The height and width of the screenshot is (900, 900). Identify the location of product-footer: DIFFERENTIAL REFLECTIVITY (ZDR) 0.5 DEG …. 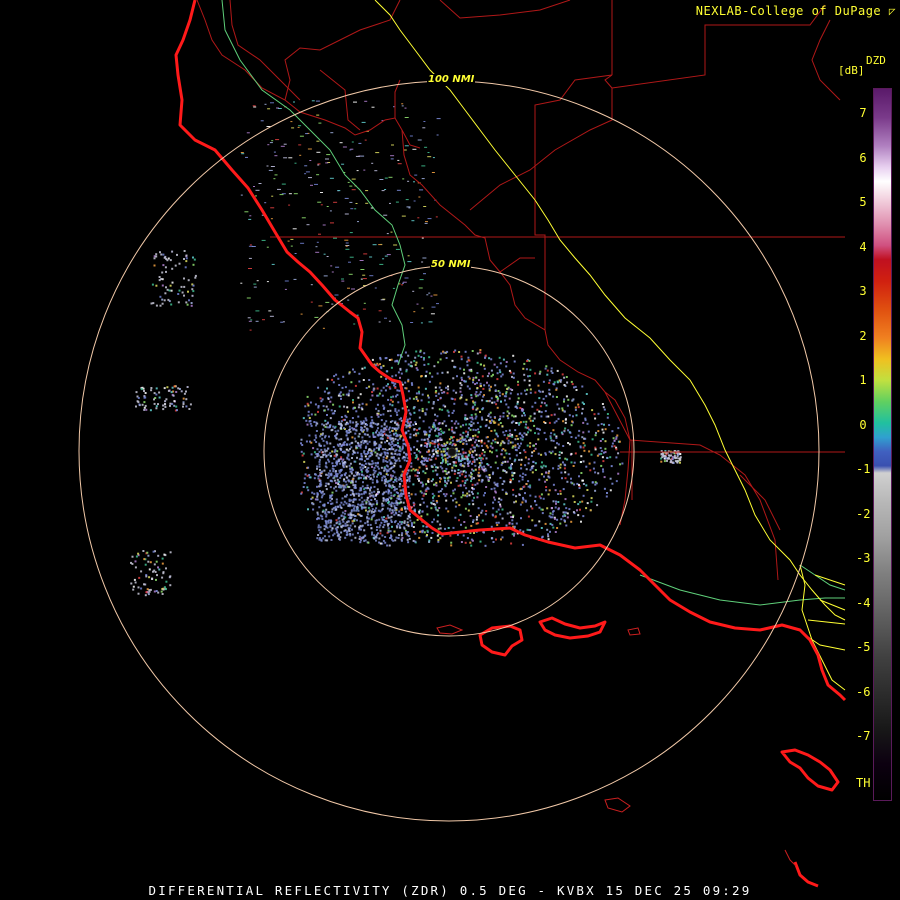
(450, 890).